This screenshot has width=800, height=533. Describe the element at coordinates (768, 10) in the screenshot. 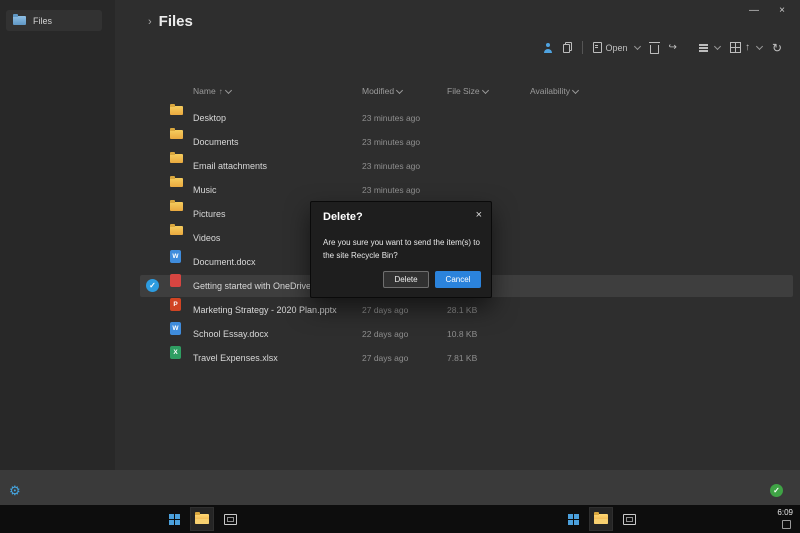

I see `window-controls: — ×` at that location.